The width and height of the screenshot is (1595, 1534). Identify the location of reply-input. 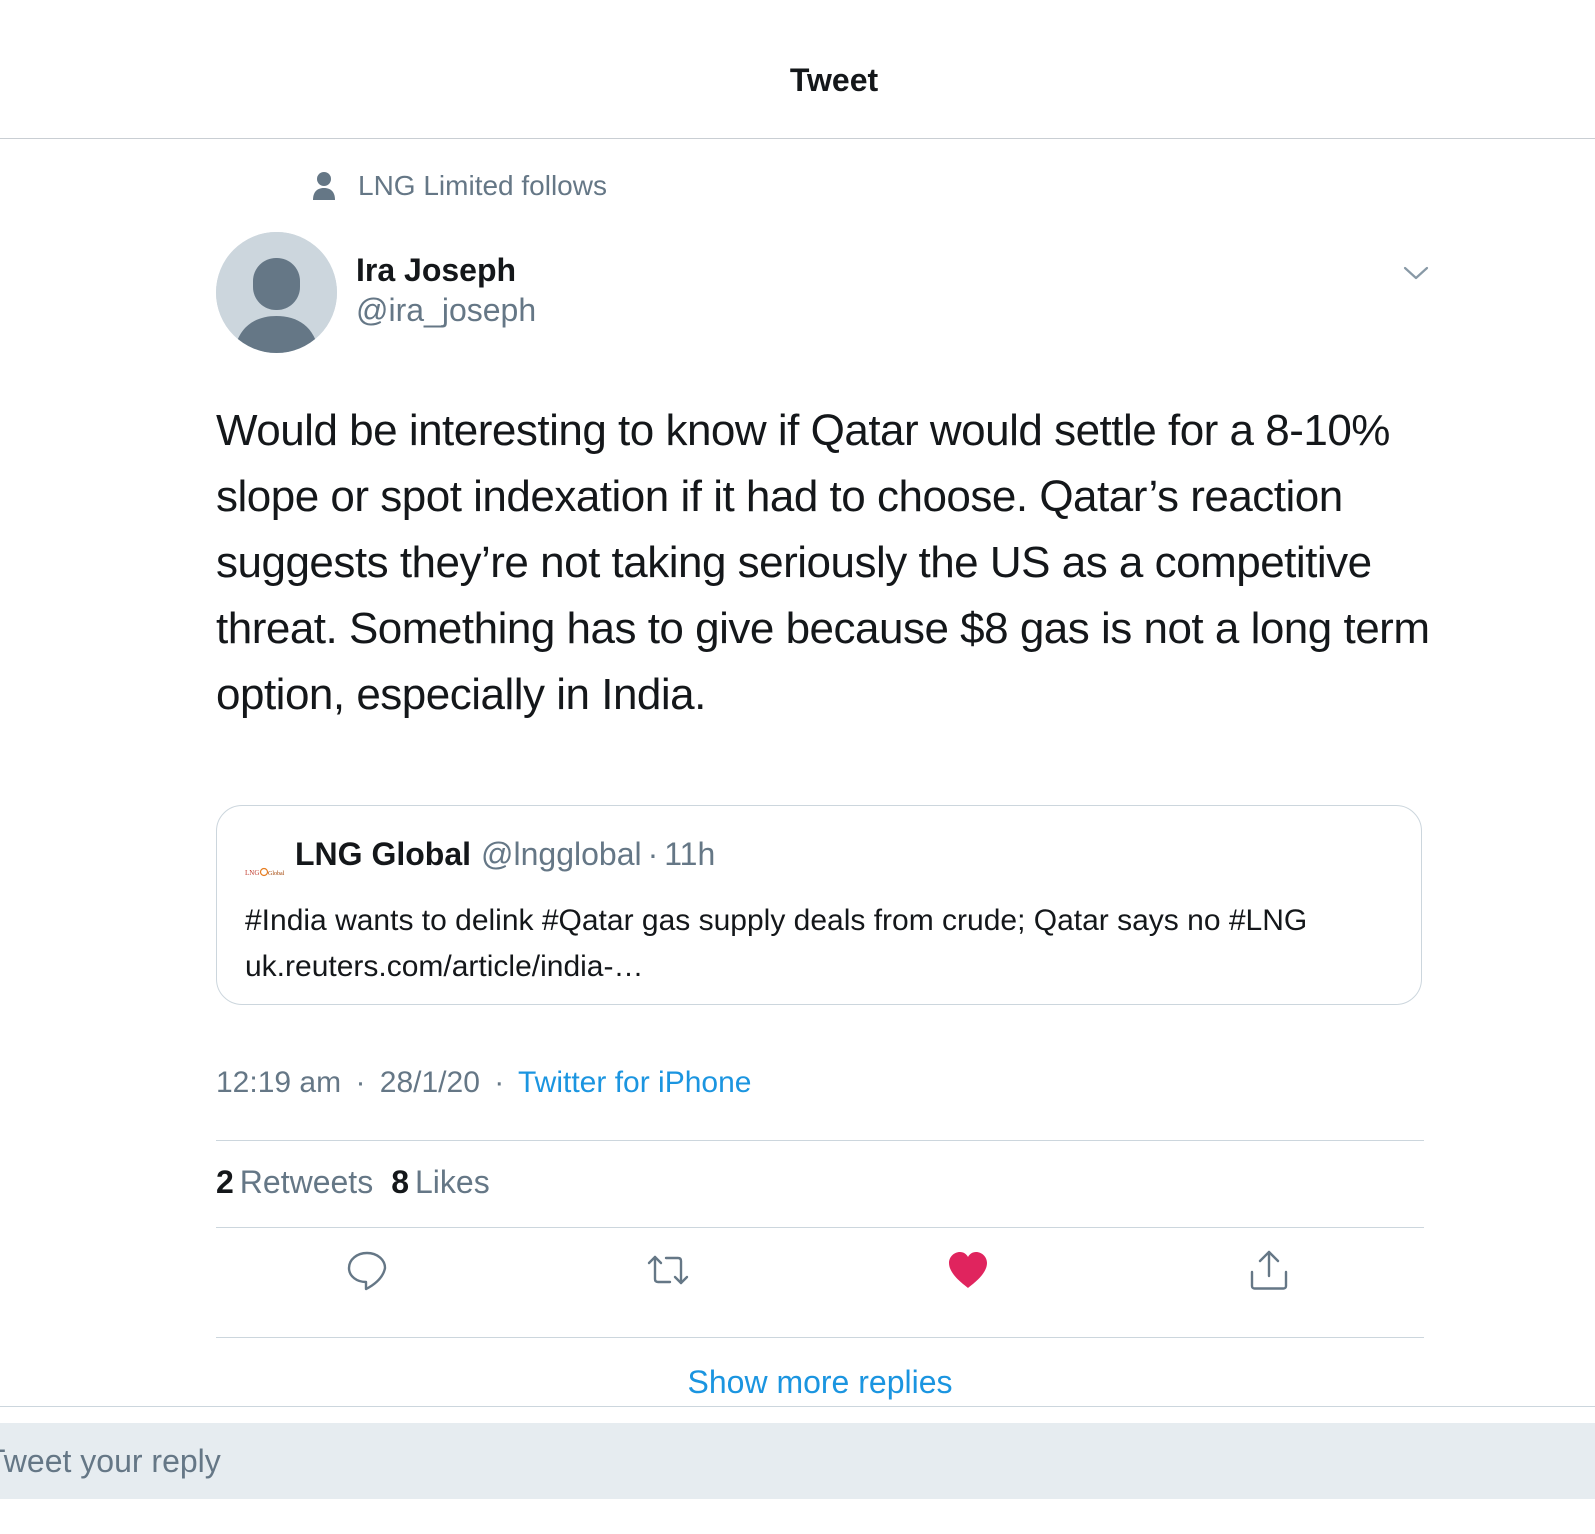
(797, 1461).